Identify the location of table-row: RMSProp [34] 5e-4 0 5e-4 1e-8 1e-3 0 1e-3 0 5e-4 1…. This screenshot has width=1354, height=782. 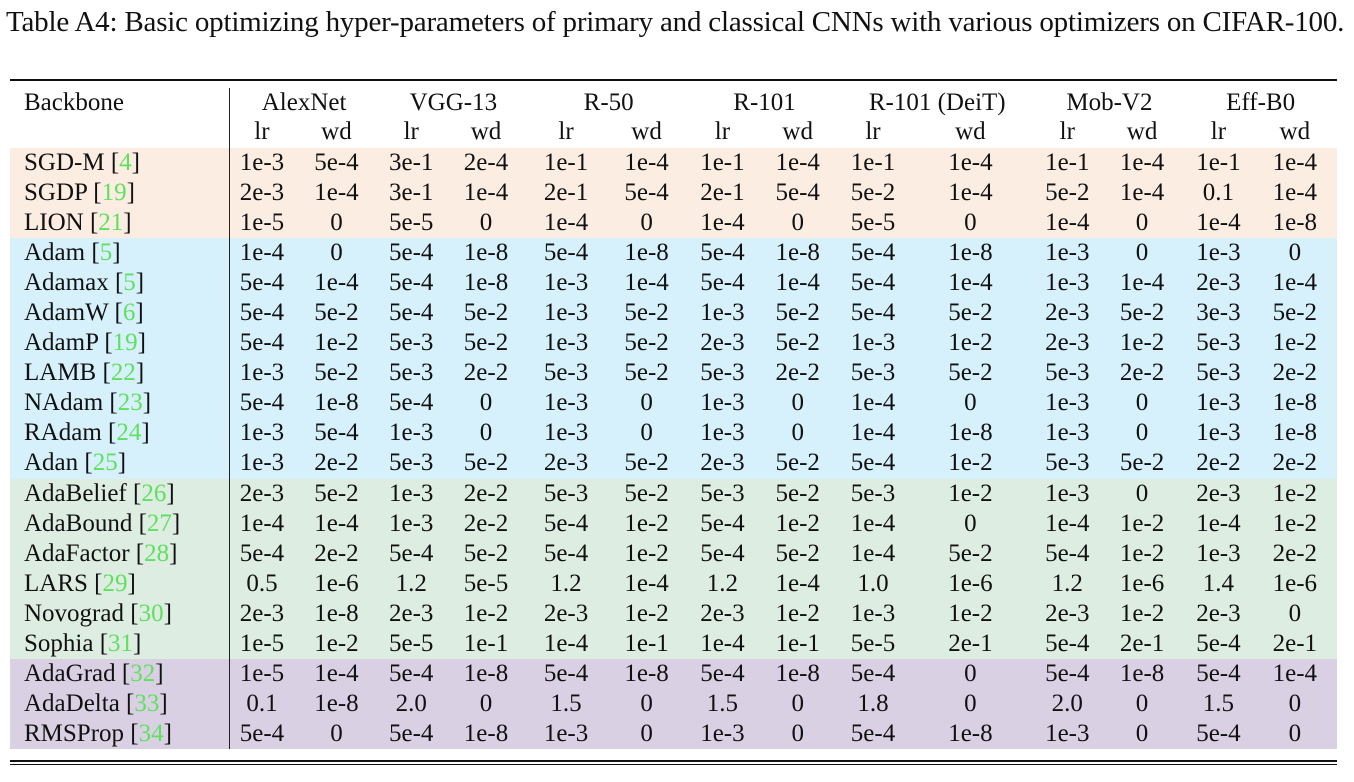
(673, 733).